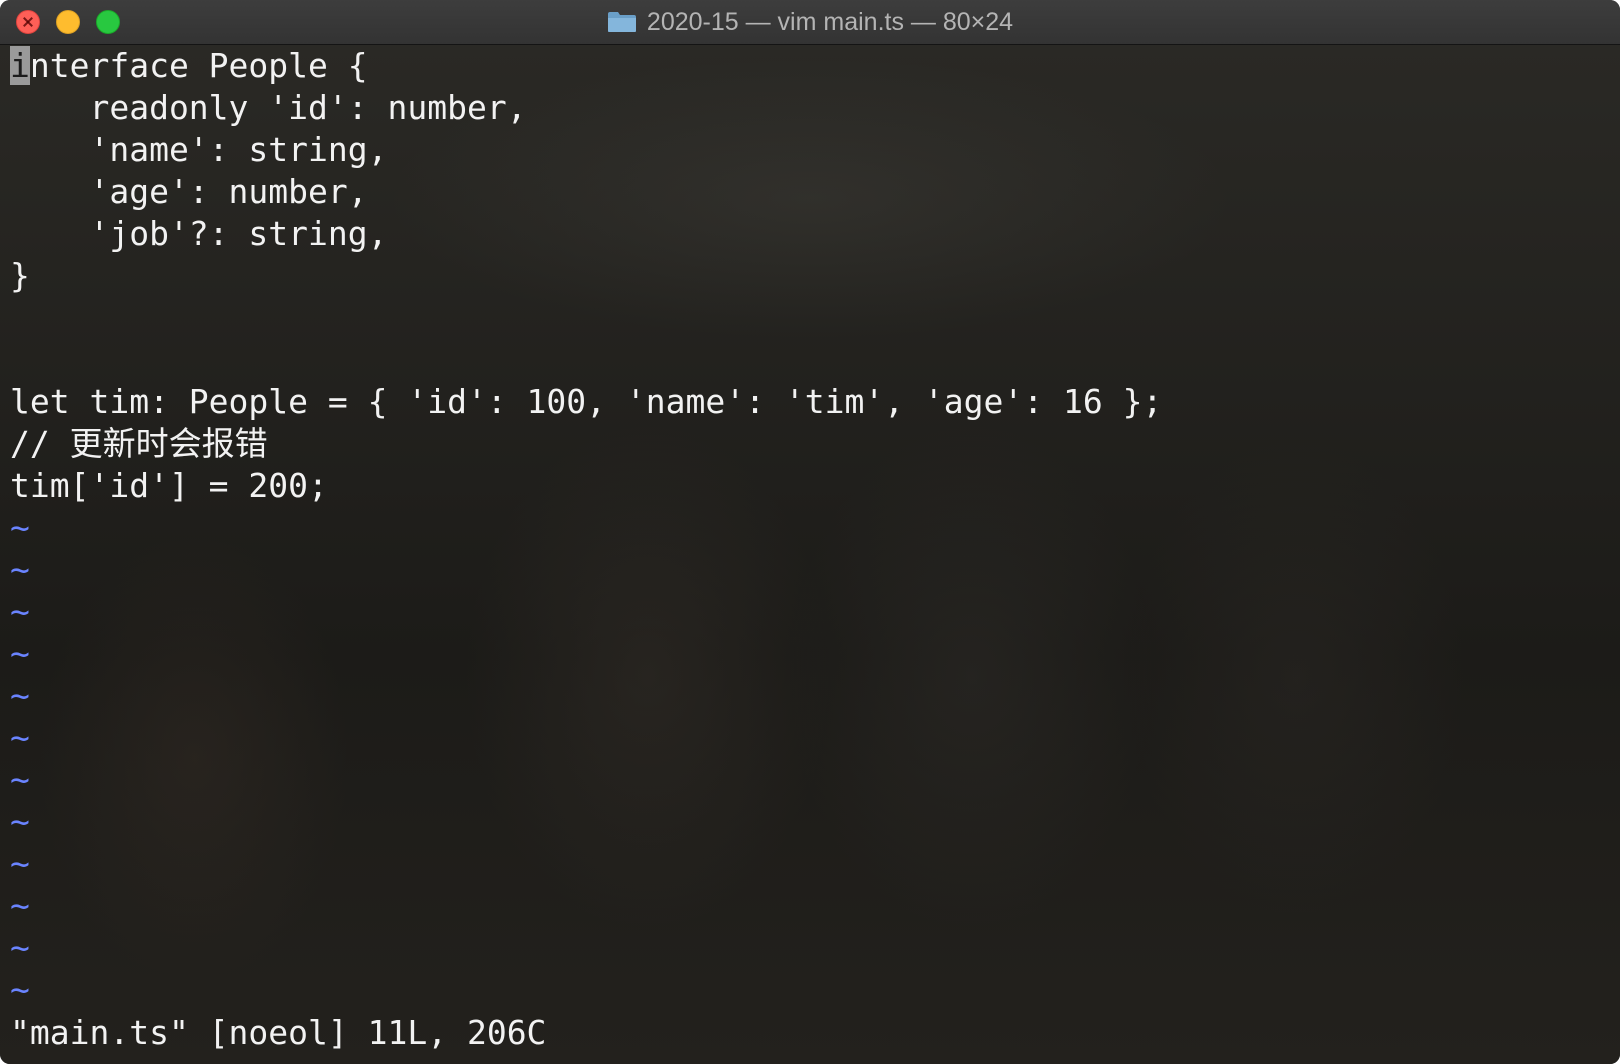 The height and width of the screenshot is (1064, 1620). I want to click on code-line: // 更新时会报错, so click(815, 444).